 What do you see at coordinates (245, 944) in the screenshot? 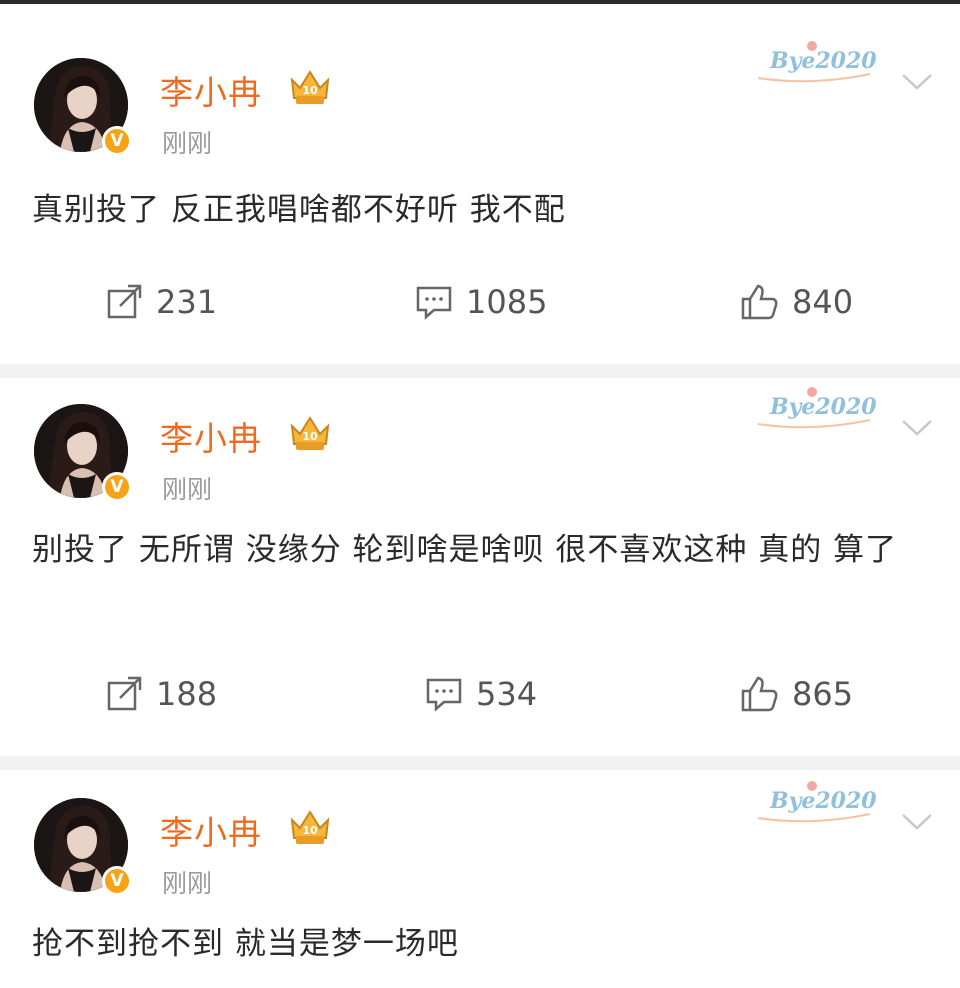
I see `post-text: 抢不到抢不到 就当是梦一场吧` at bounding box center [245, 944].